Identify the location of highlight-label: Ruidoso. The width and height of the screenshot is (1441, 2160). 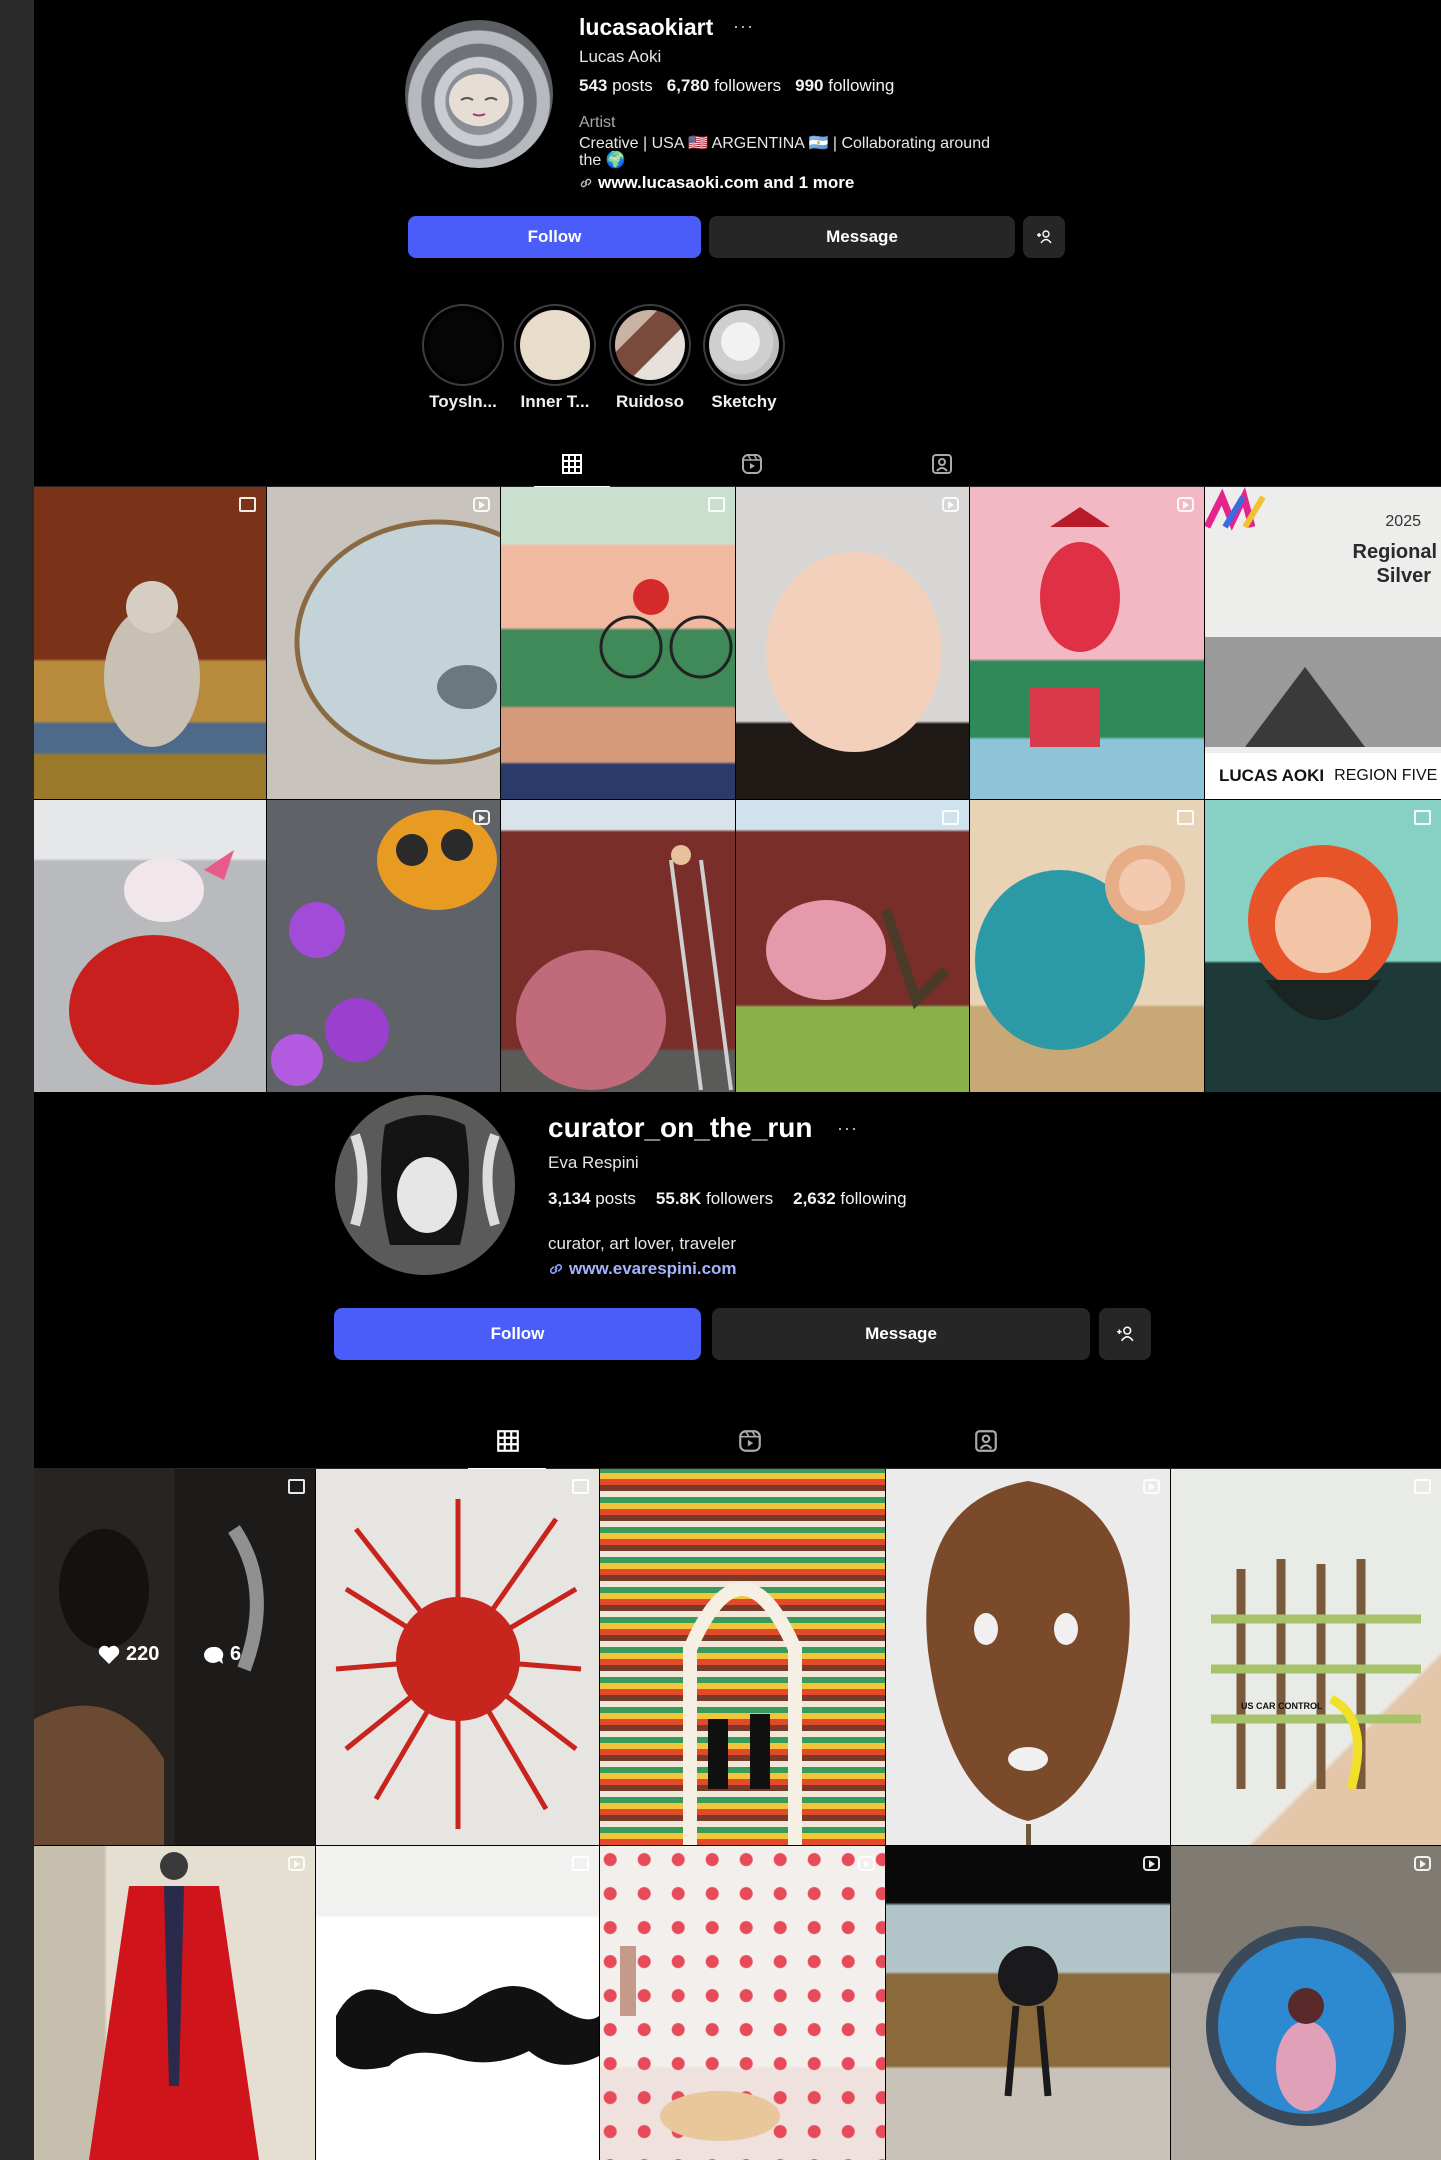
(650, 401).